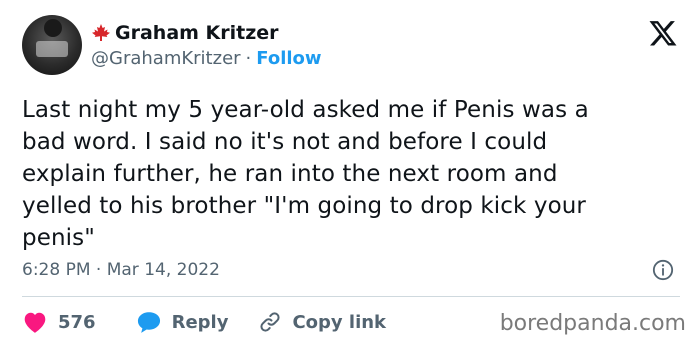 The width and height of the screenshot is (700, 348). What do you see at coordinates (35, 322) in the screenshot?
I see `heart-icon` at bounding box center [35, 322].